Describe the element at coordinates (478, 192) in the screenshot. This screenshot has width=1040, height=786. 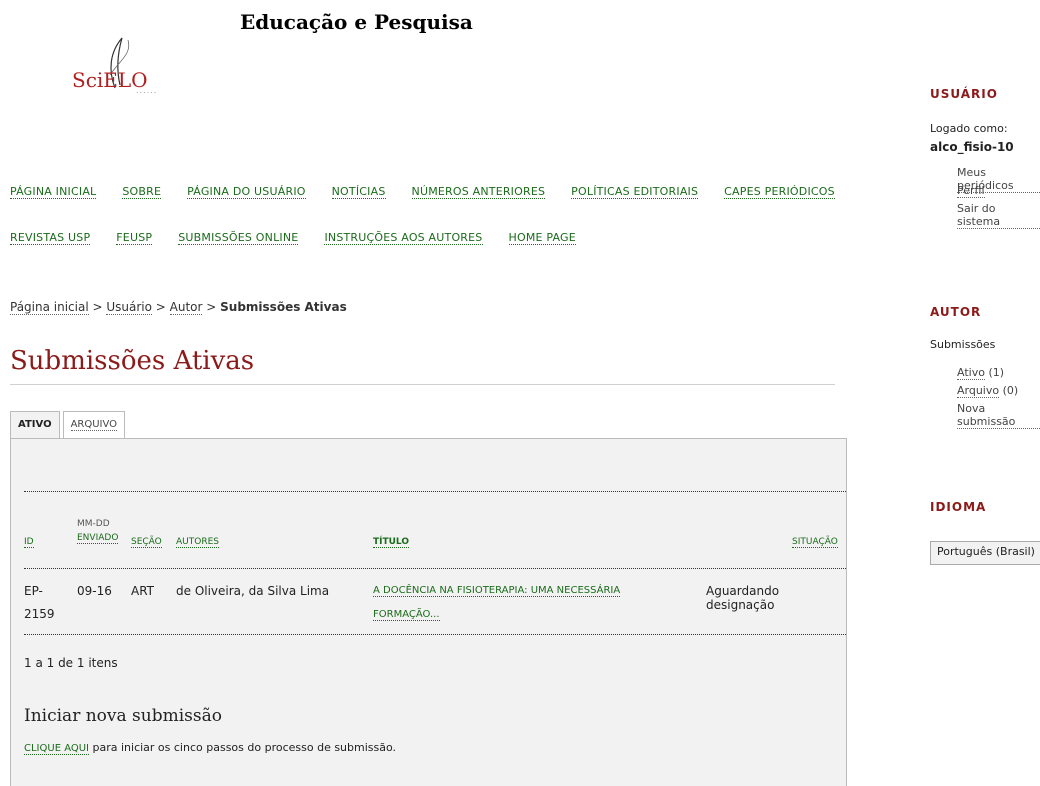
I see `nav-back-issues: NÚMEROS ANTERIORES` at that location.